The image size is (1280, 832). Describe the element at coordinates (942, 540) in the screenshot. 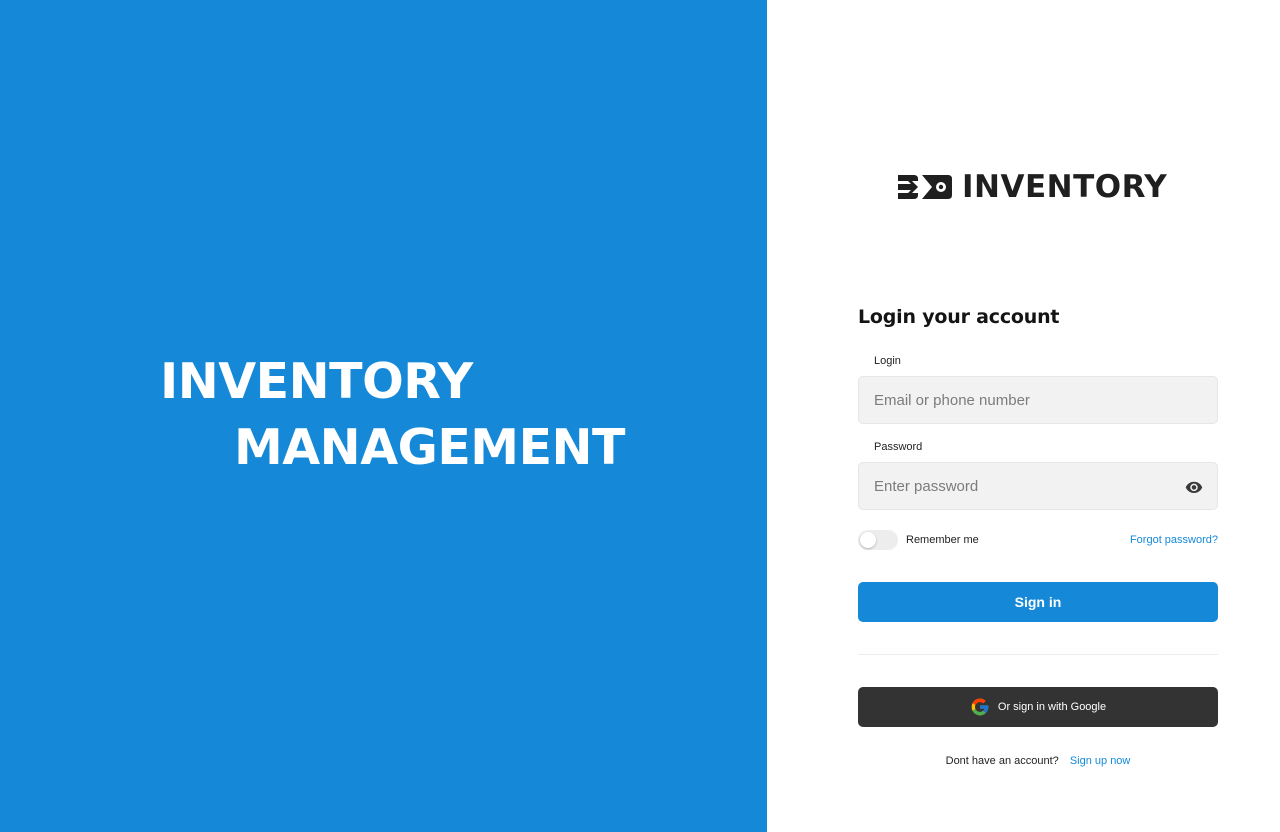

I see `remember-label: Remember me` at that location.